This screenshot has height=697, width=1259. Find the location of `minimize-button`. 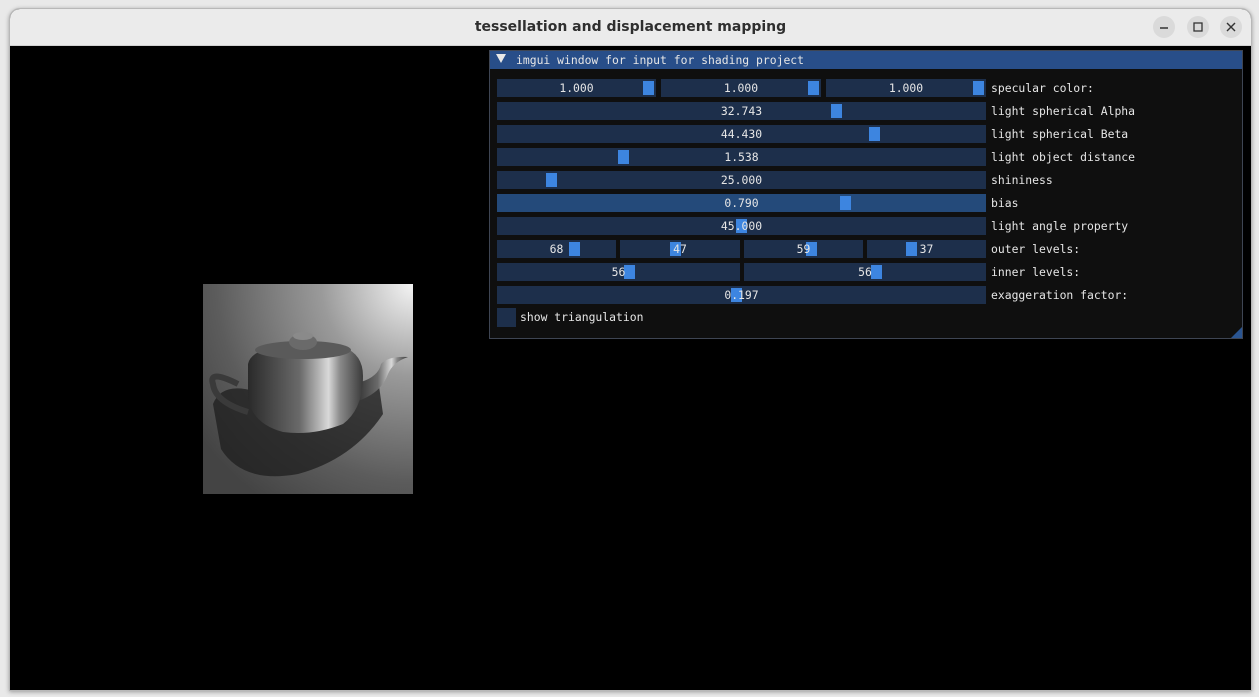

minimize-button is located at coordinates (1164, 27).